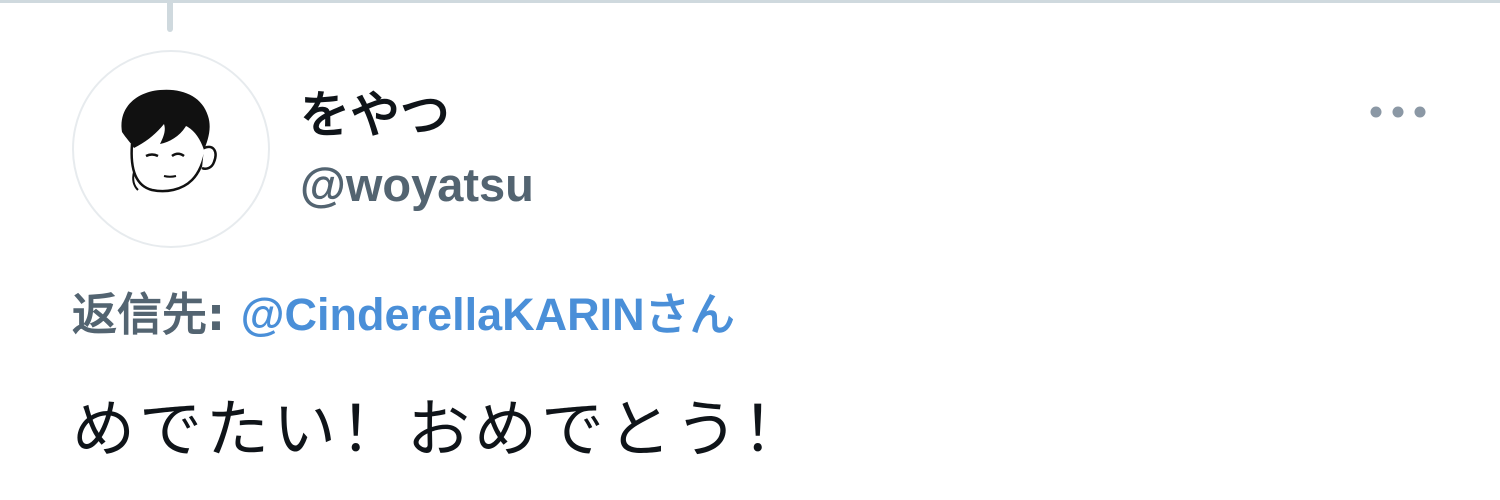 This screenshot has width=1500, height=500. I want to click on avatar-illustration-icon, so click(169, 141).